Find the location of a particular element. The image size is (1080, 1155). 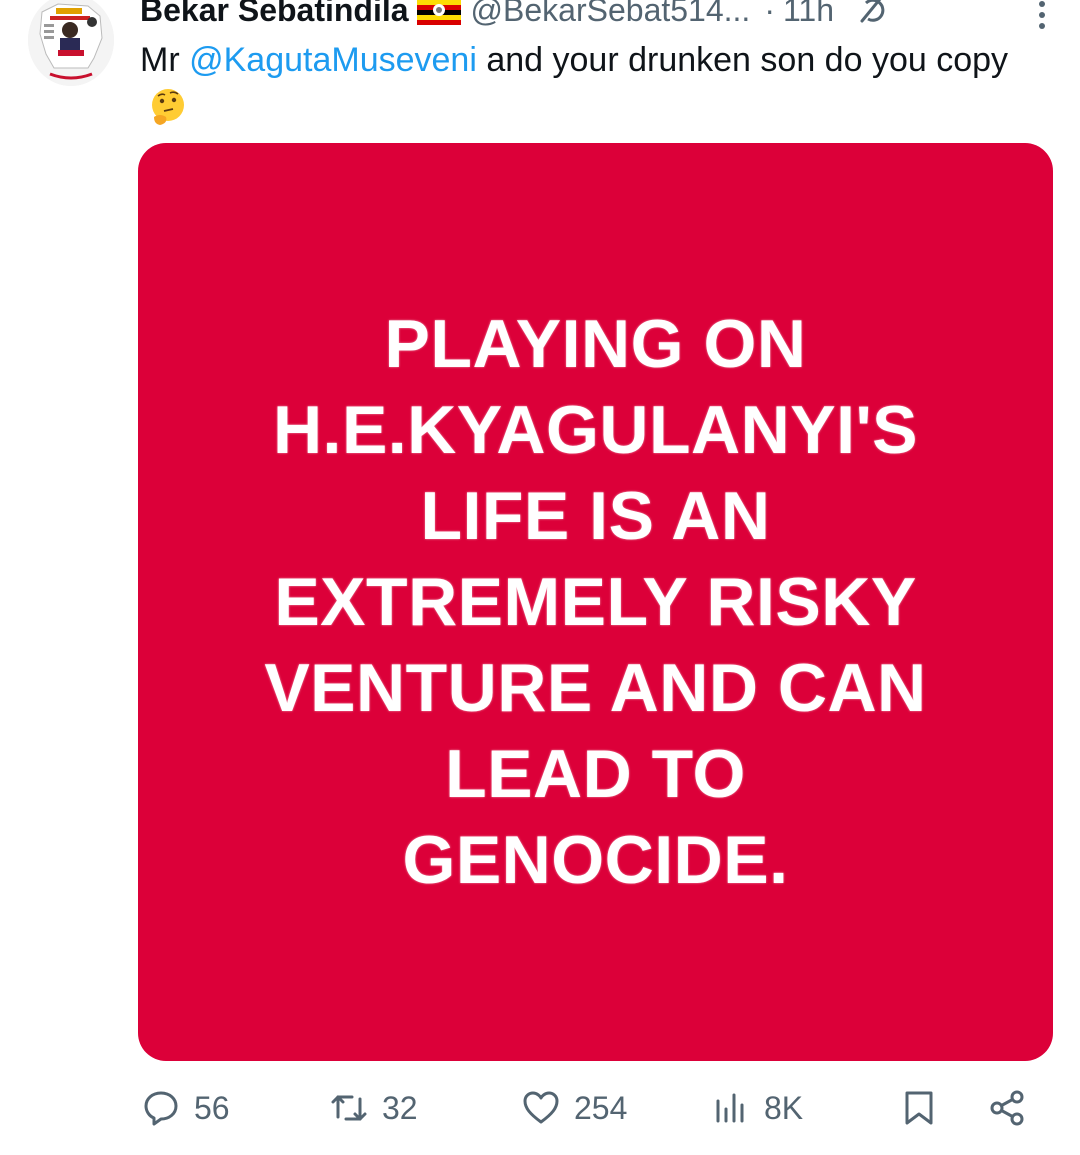

like-button: 254 is located at coordinates (574, 1108).